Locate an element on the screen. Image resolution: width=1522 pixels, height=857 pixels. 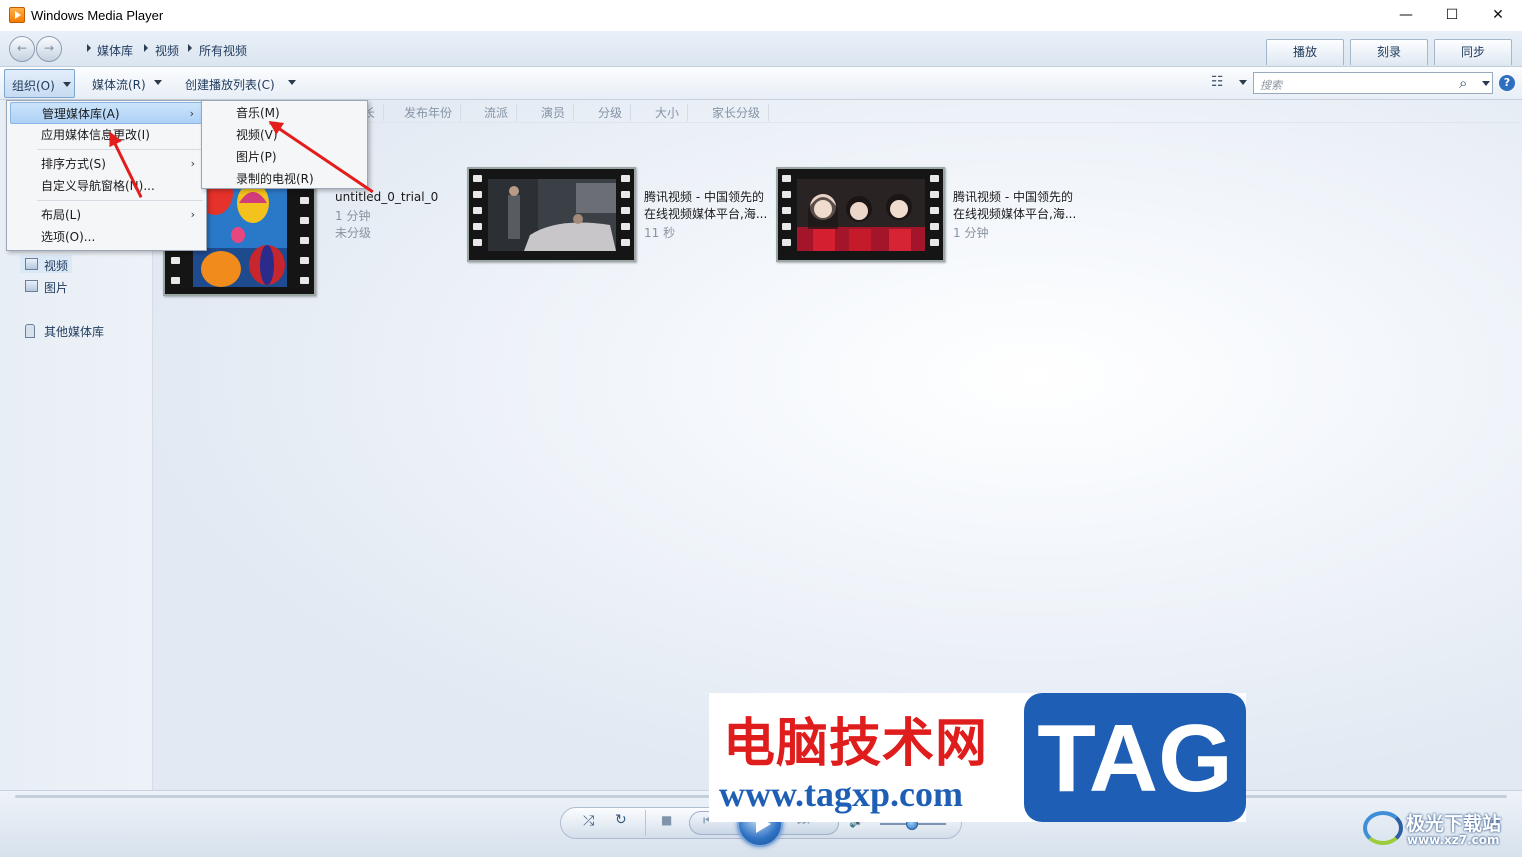
video-duration-3: 1 分钟 is located at coordinates (971, 233).